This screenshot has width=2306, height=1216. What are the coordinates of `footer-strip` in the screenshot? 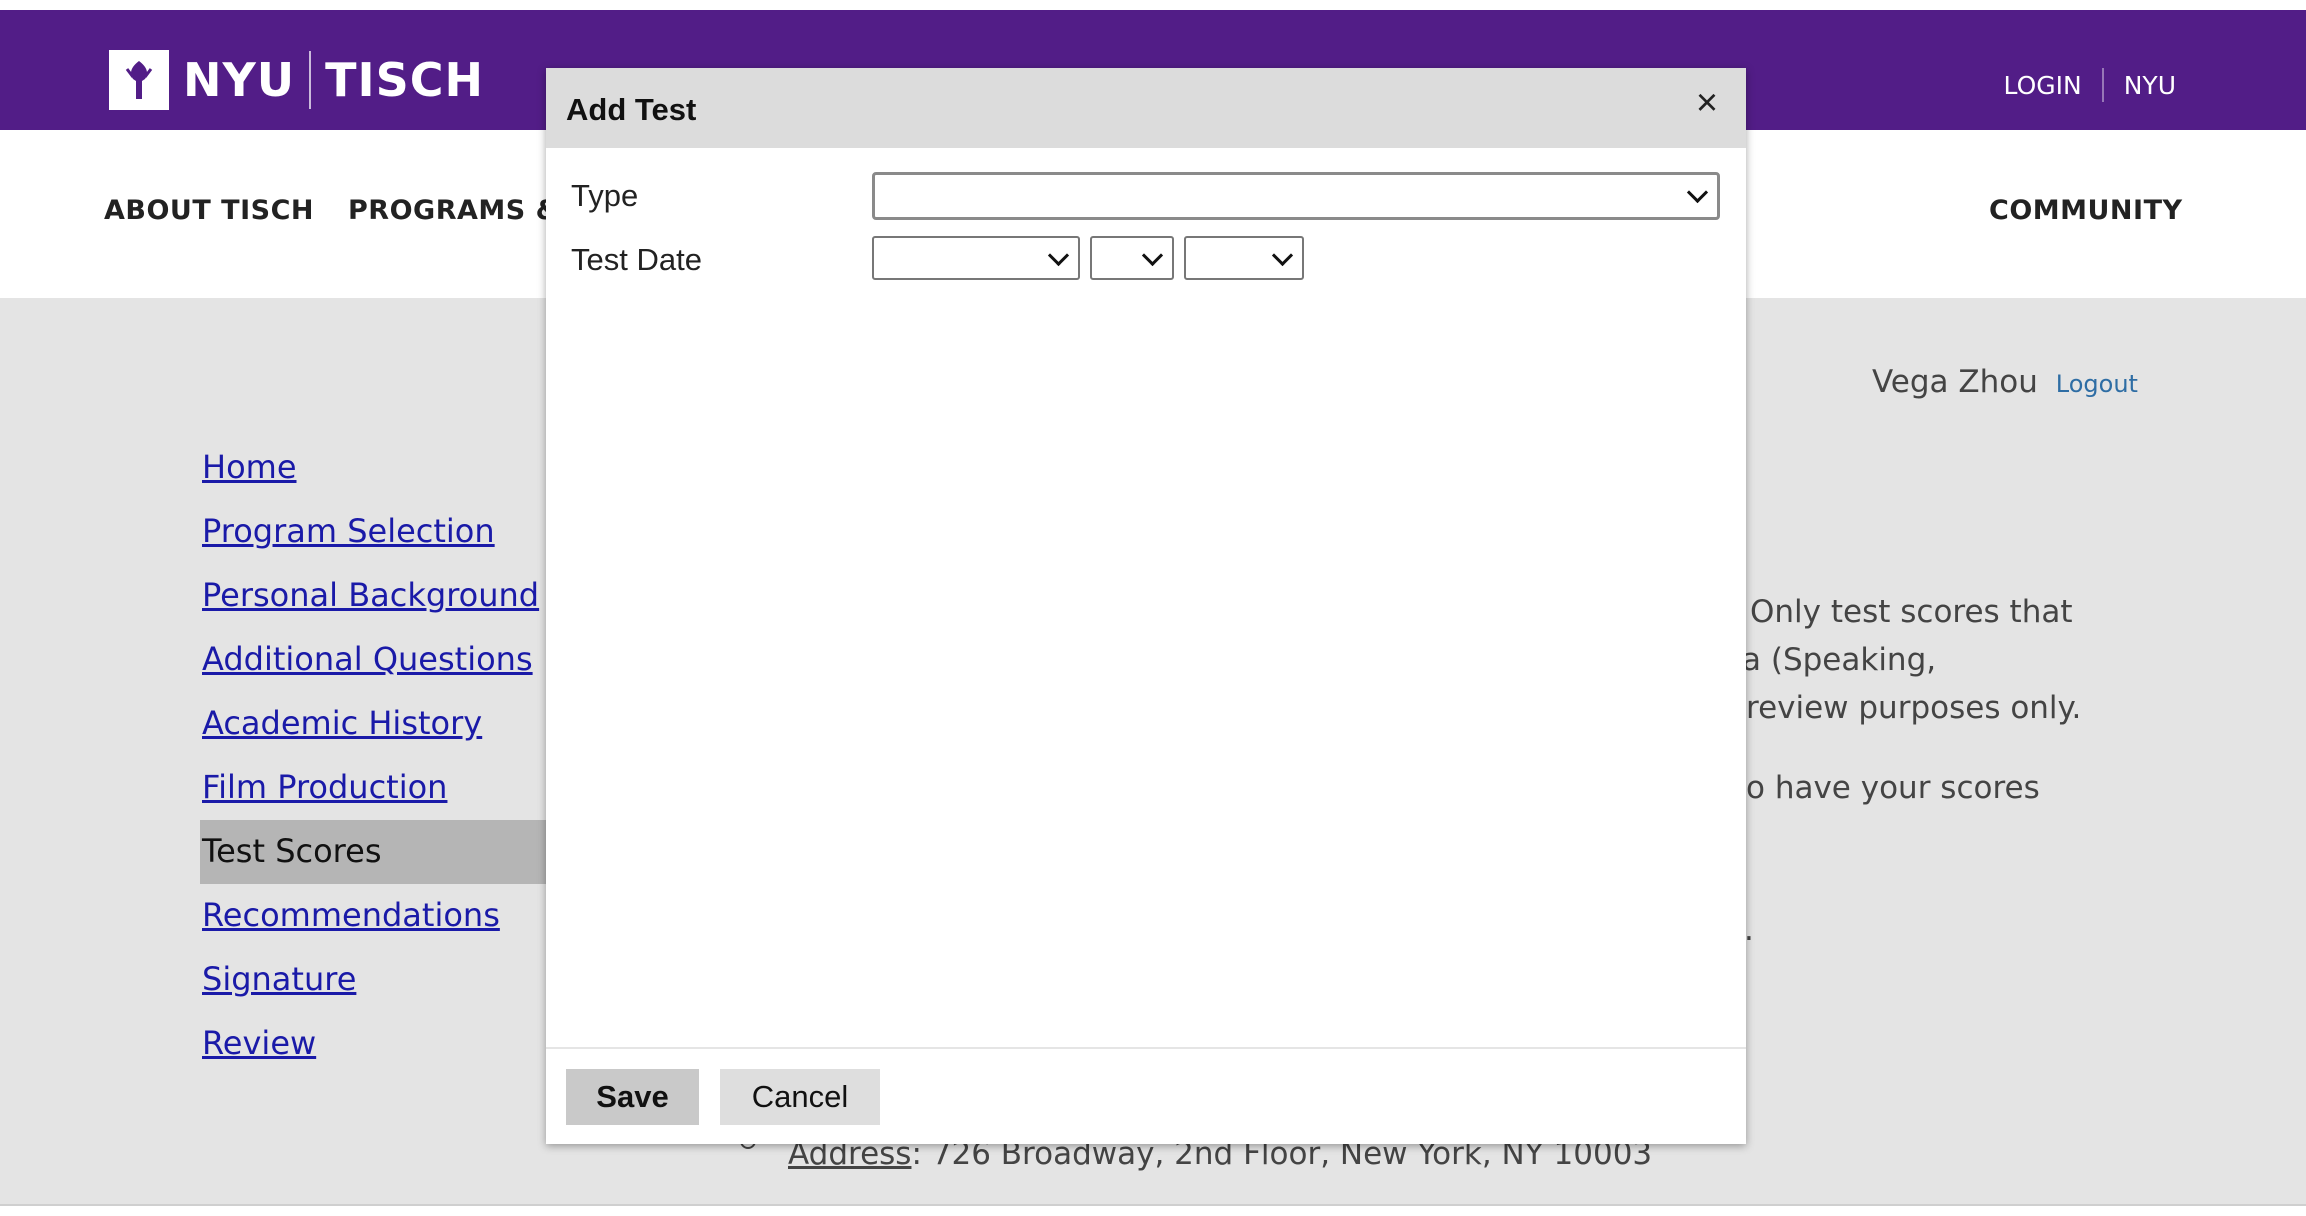 It's located at (1153, 1210).